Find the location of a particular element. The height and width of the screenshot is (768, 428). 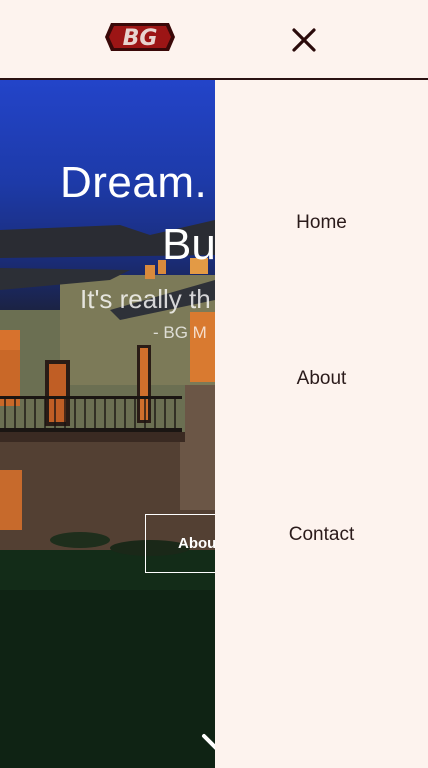

menu-item-contact: Contact is located at coordinates (321, 535).